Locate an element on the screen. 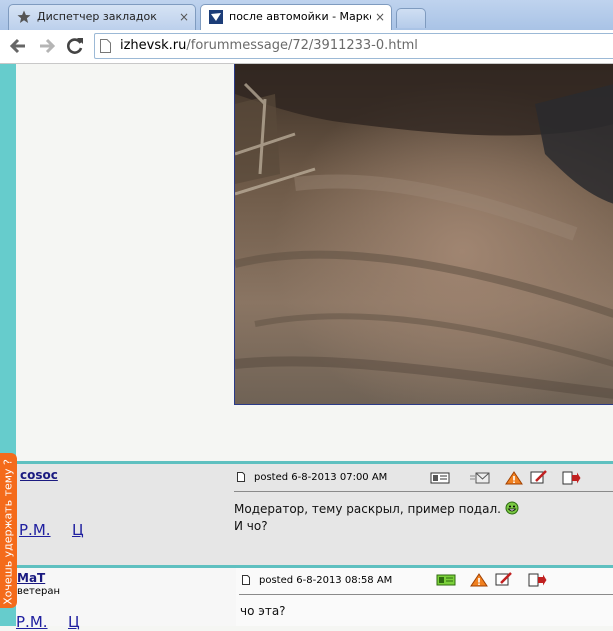 The height and width of the screenshot is (631, 613). hold-topic-label: Хочешь удержать тему ? is located at coordinates (8, 532).